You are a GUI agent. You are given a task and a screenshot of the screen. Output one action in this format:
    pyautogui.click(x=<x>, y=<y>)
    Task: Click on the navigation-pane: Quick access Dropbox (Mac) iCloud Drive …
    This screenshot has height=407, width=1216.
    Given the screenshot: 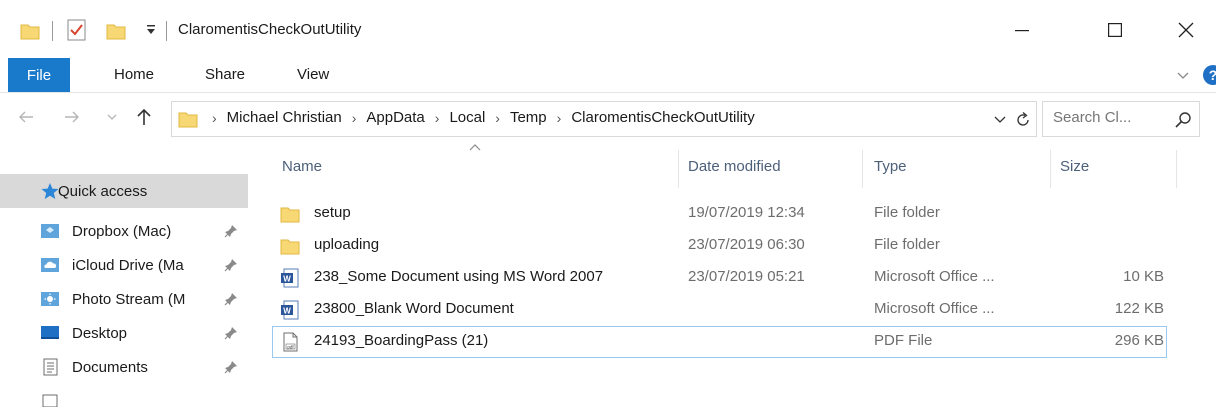 What is the action you would take?
    pyautogui.click(x=125, y=275)
    